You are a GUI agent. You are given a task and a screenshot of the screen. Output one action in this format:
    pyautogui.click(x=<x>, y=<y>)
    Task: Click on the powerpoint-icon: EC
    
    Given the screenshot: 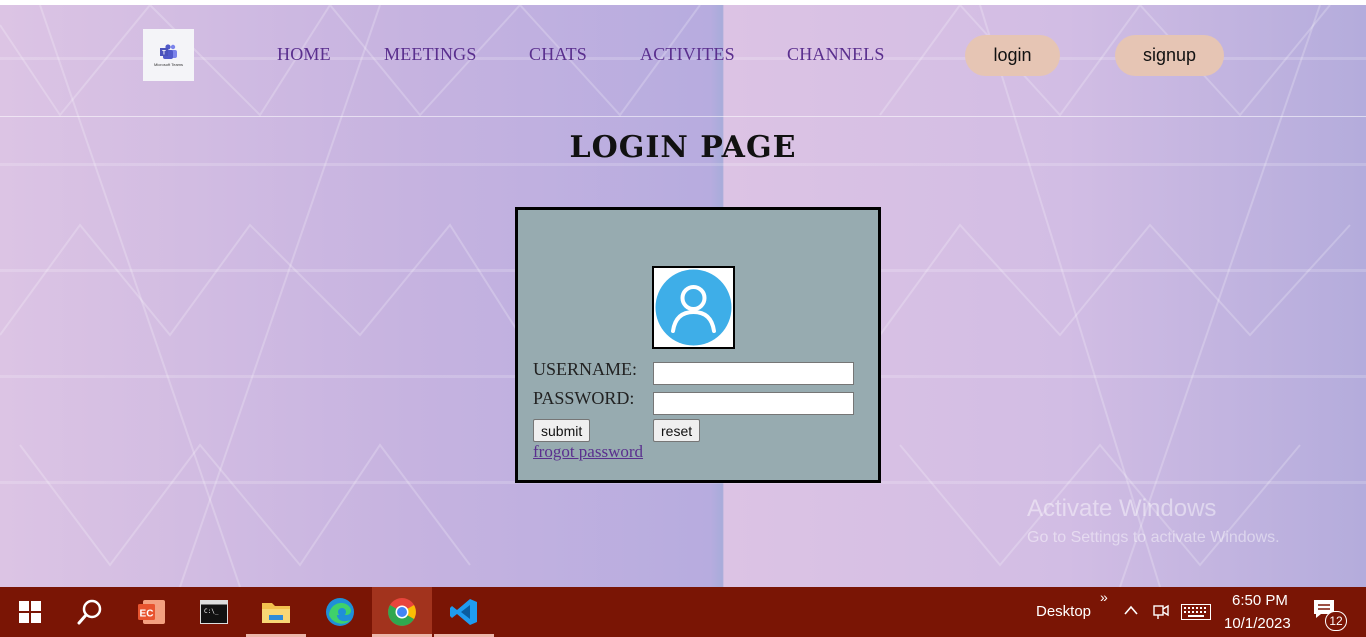 What is the action you would take?
    pyautogui.click(x=151, y=612)
    